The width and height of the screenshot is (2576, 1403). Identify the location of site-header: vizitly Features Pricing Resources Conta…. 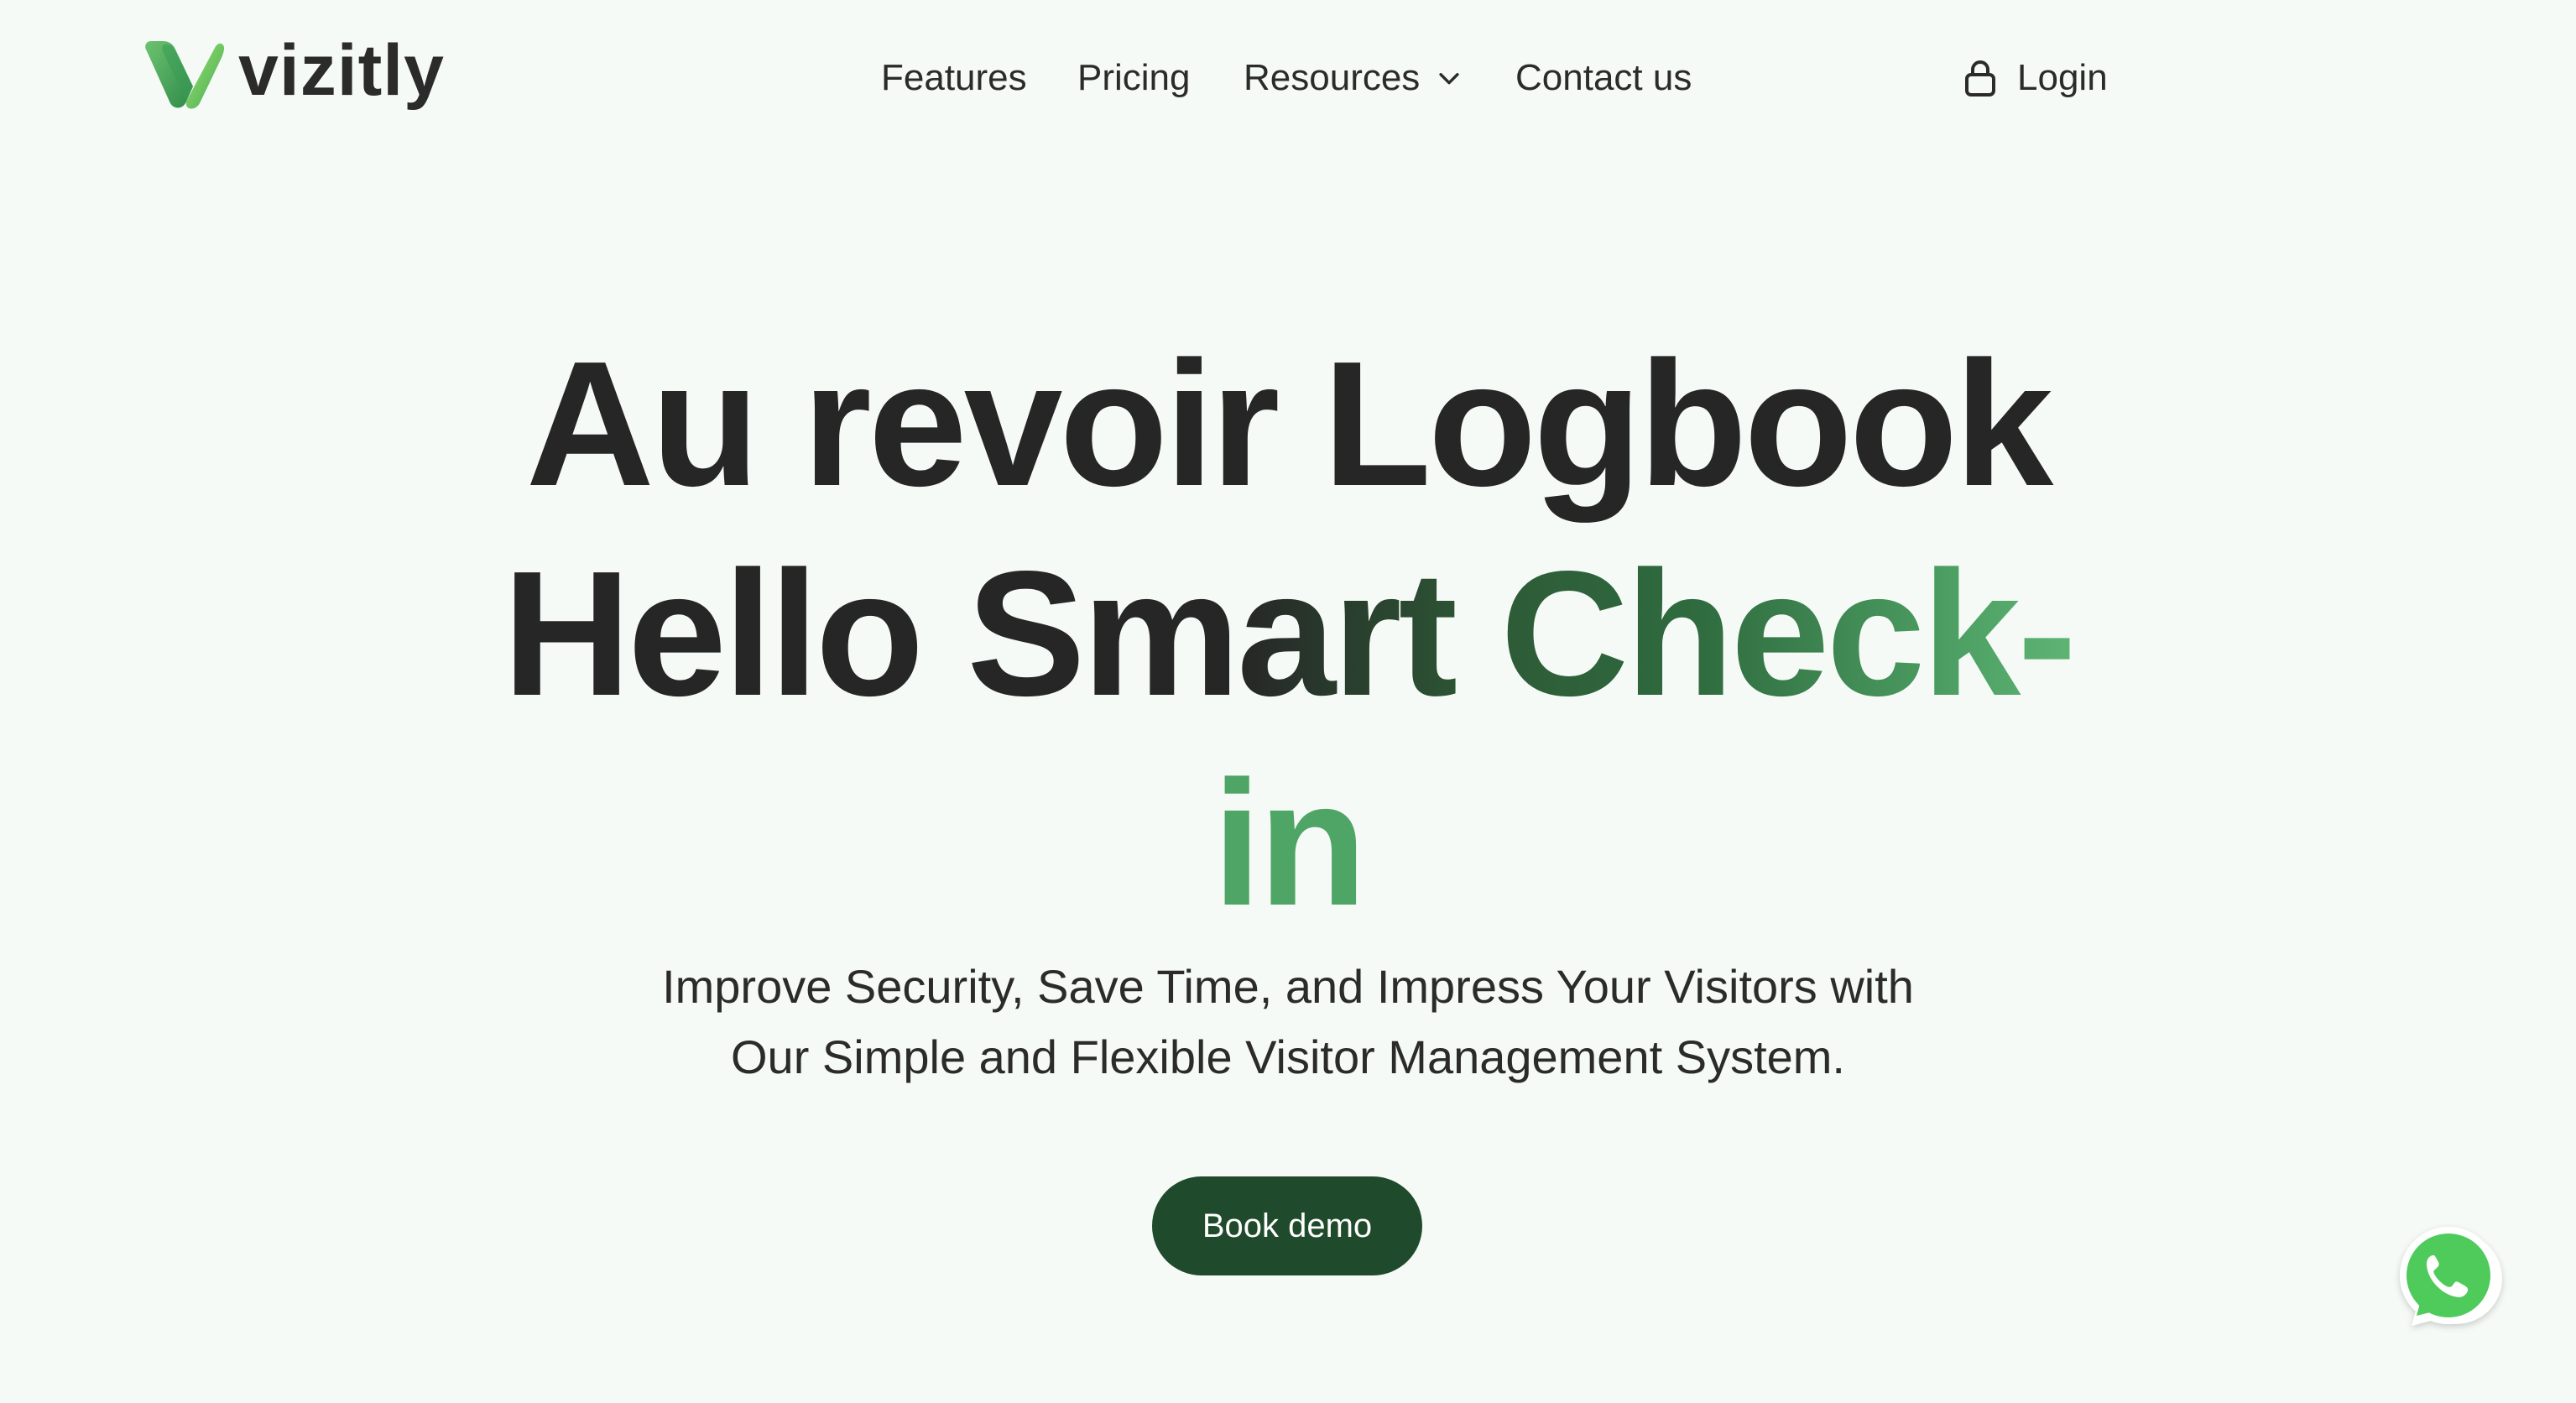
(1288, 75).